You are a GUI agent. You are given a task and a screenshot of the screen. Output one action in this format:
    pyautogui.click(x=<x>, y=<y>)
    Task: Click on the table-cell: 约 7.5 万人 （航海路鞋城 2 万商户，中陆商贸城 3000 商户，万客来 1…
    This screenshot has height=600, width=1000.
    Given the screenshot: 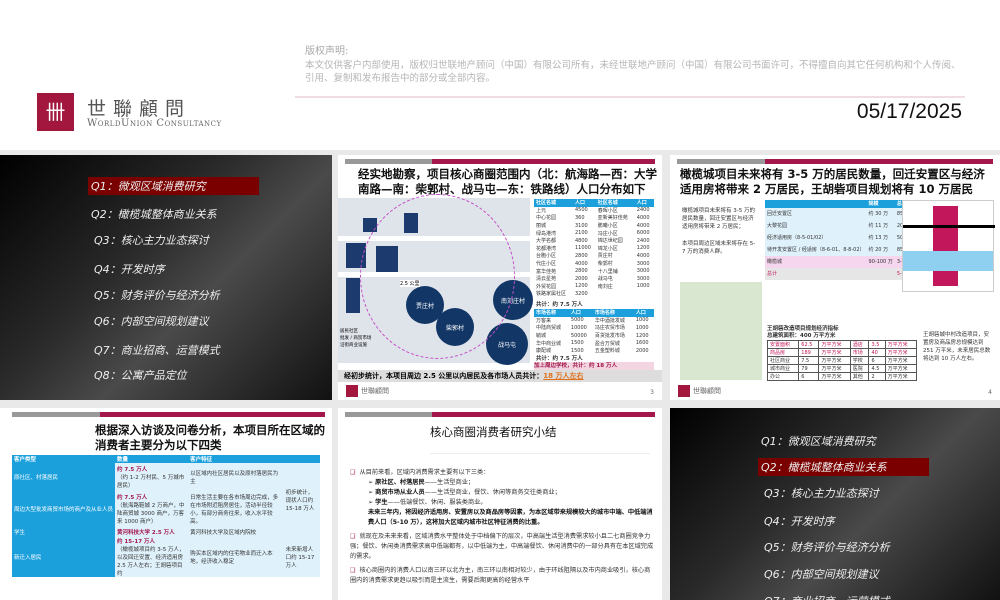 What is the action you would take?
    pyautogui.click(x=151, y=510)
    